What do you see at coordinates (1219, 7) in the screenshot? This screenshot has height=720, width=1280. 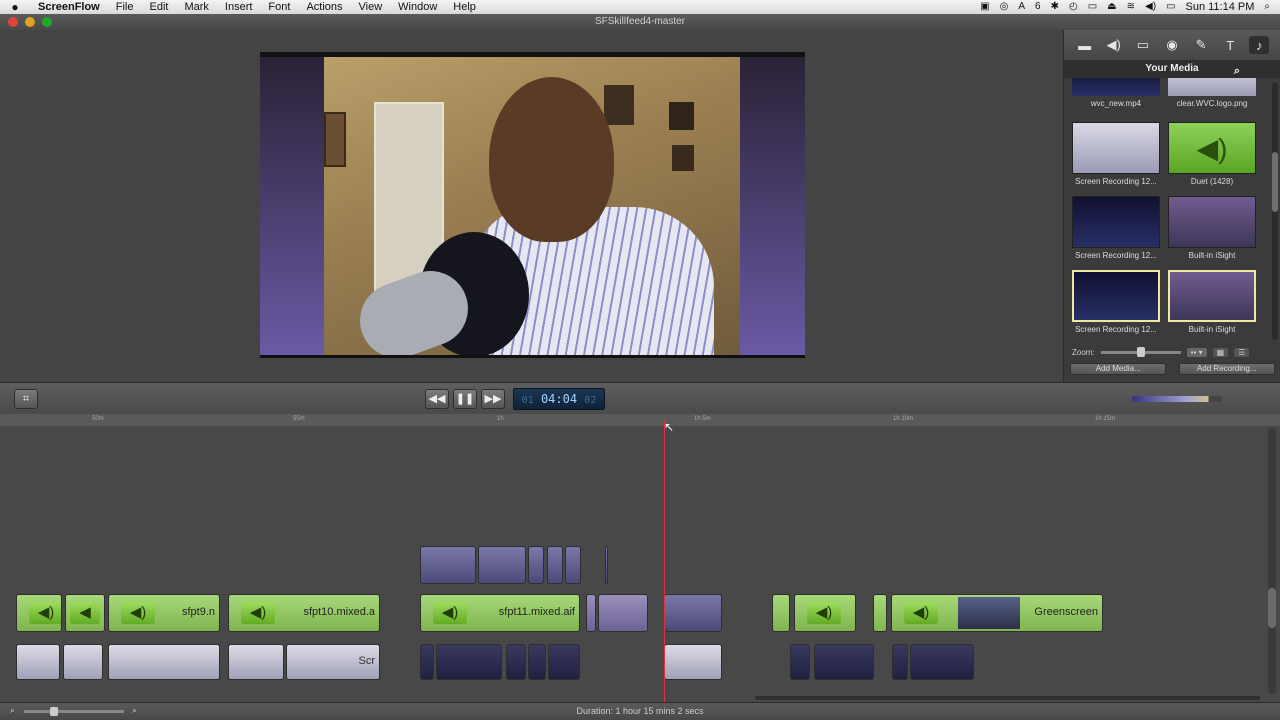 I see `menu-clock: Sun 11:14 PM` at bounding box center [1219, 7].